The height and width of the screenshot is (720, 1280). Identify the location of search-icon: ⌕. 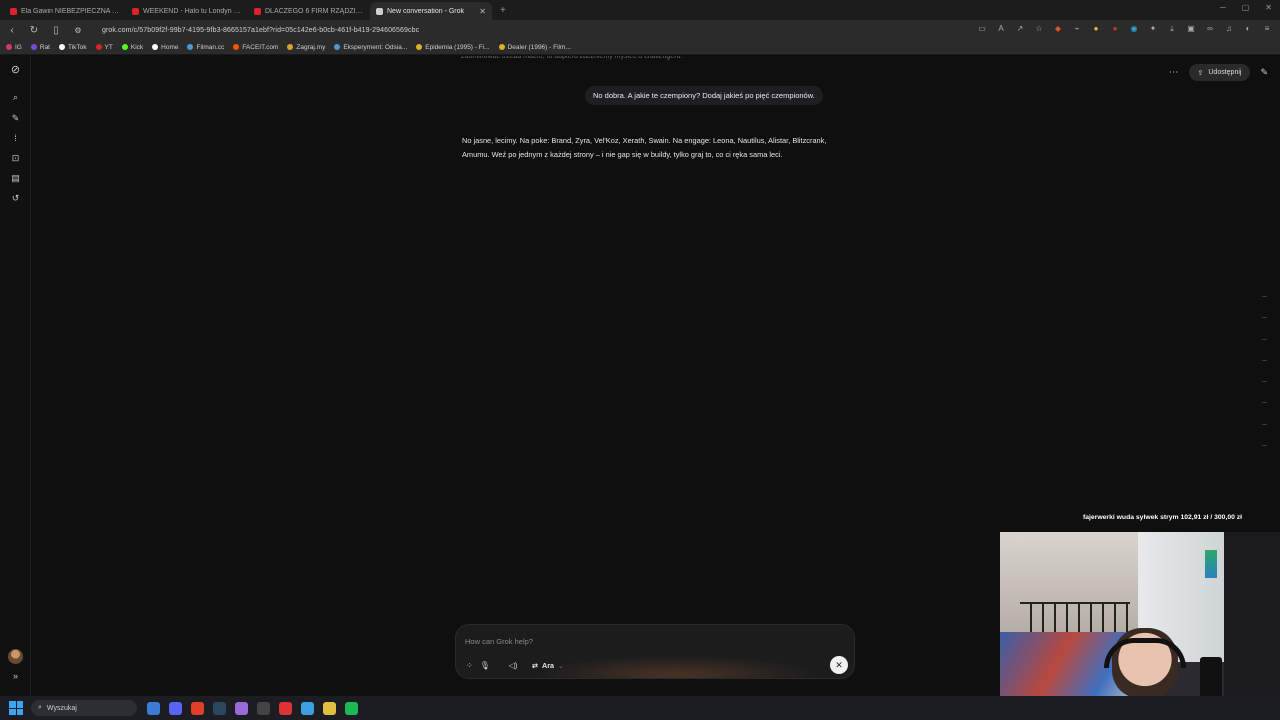
(15, 97).